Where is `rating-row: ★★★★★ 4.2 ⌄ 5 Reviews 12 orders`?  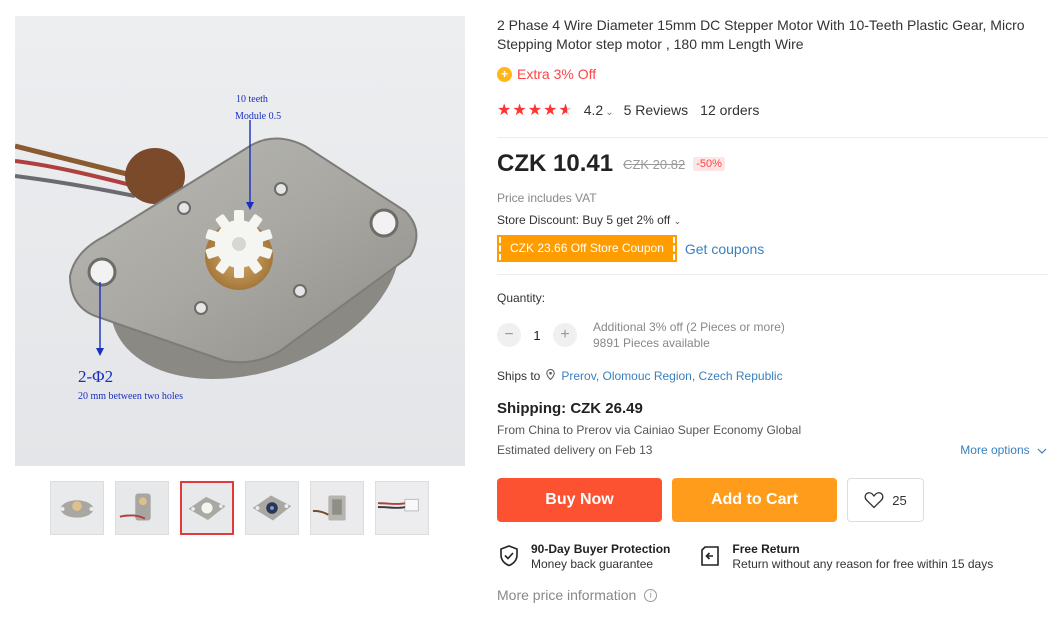 rating-row: ★★★★★ 4.2 ⌄ 5 Reviews 12 orders is located at coordinates (628, 110).